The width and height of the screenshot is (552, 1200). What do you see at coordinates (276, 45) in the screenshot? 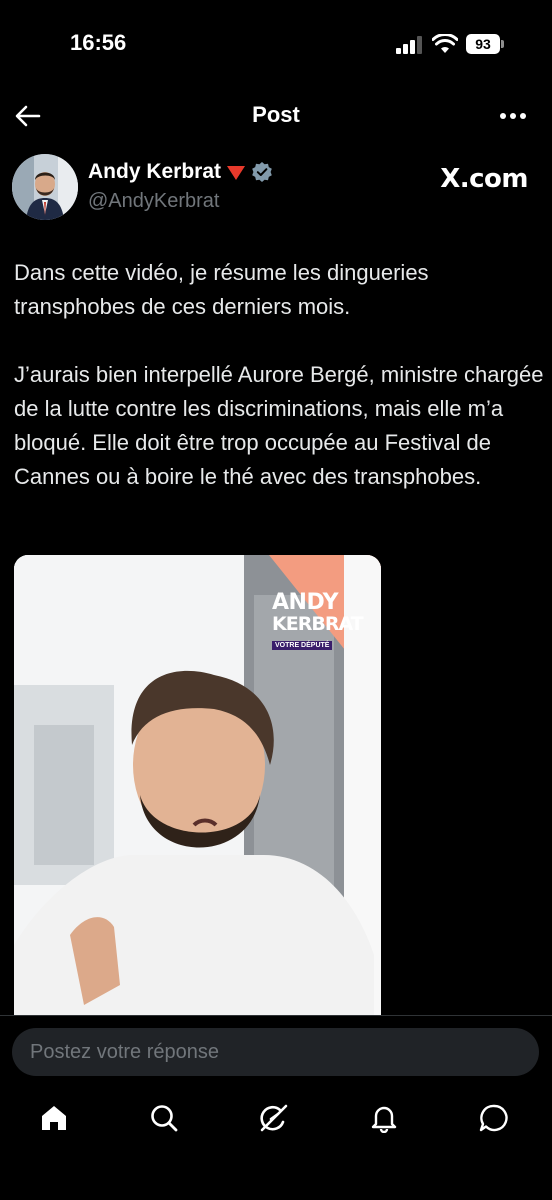
I see `status-bar: 16:56 93` at bounding box center [276, 45].